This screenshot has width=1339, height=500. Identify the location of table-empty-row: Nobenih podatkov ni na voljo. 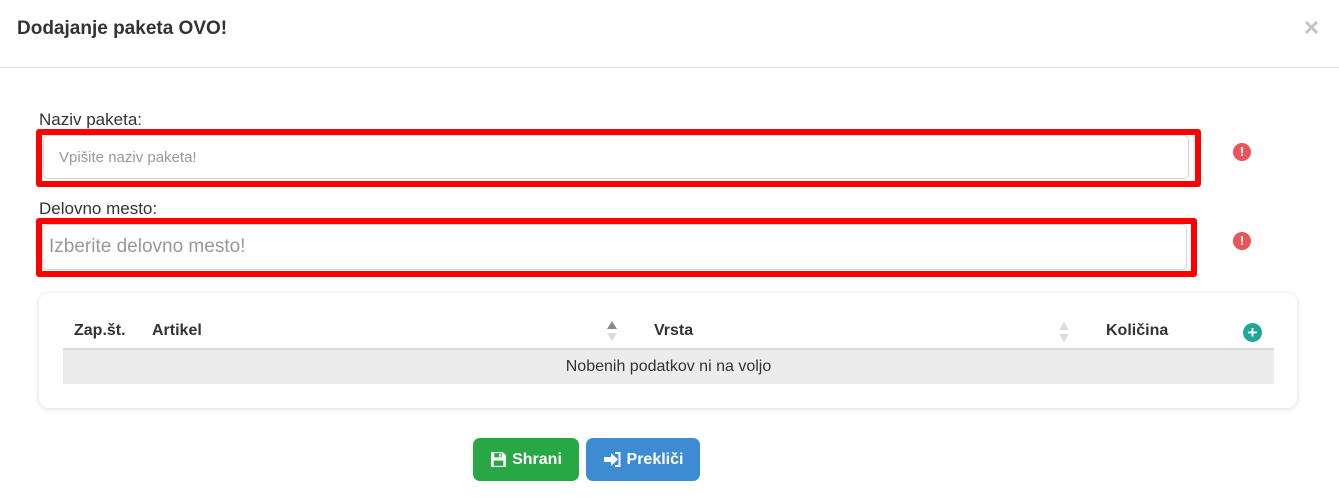
(668, 367).